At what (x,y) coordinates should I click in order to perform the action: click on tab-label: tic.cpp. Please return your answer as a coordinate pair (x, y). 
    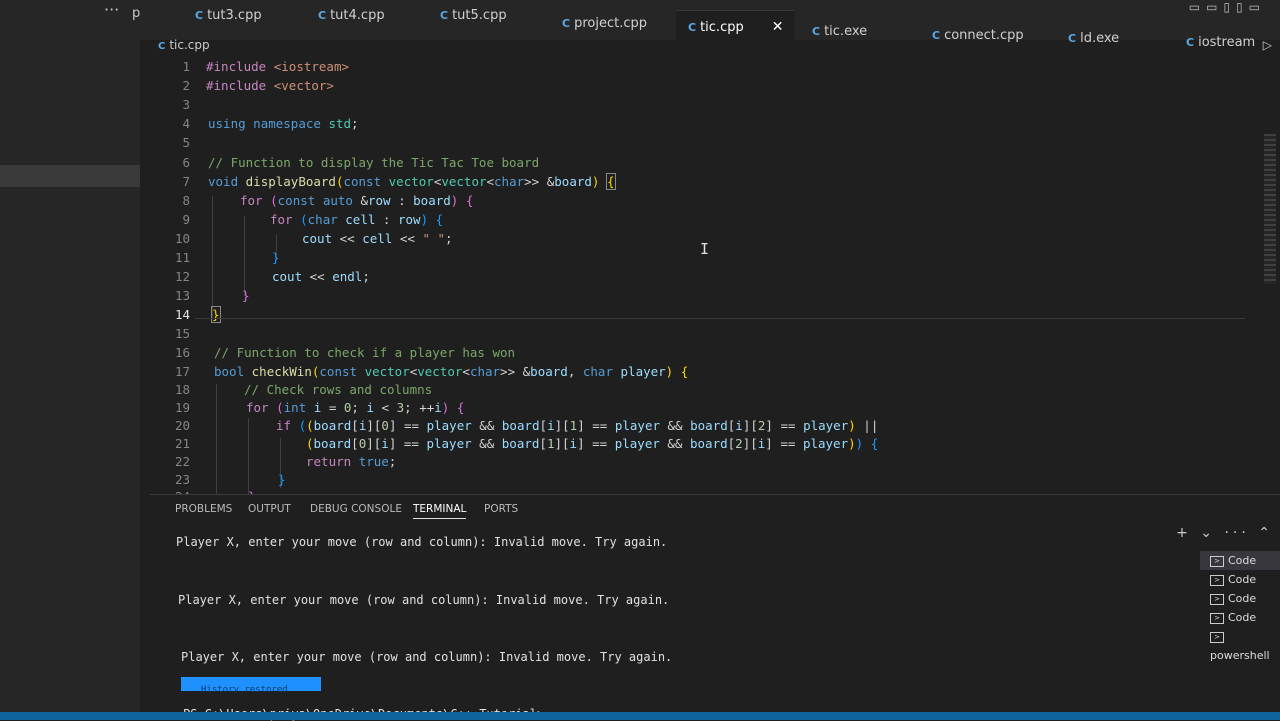
    Looking at the image, I should click on (722, 27).